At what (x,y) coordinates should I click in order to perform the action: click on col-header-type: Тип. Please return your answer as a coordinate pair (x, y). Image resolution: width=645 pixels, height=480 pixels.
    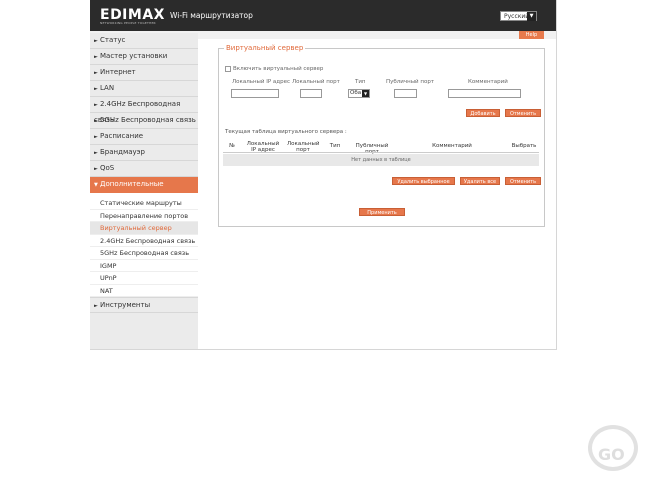
    Looking at the image, I should click on (335, 146).